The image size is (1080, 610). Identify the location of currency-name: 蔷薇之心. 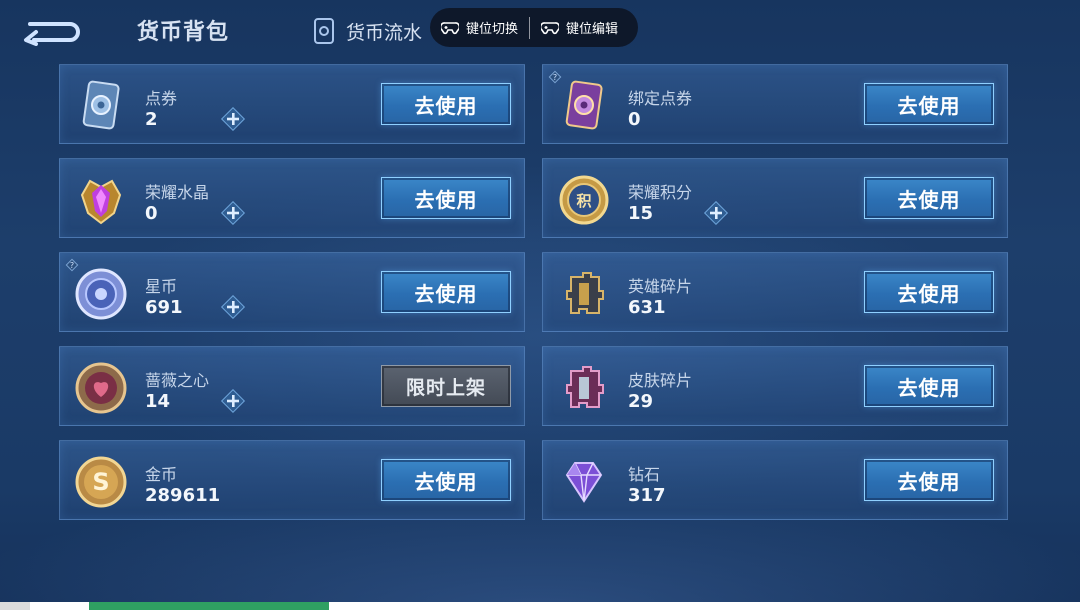
(177, 380).